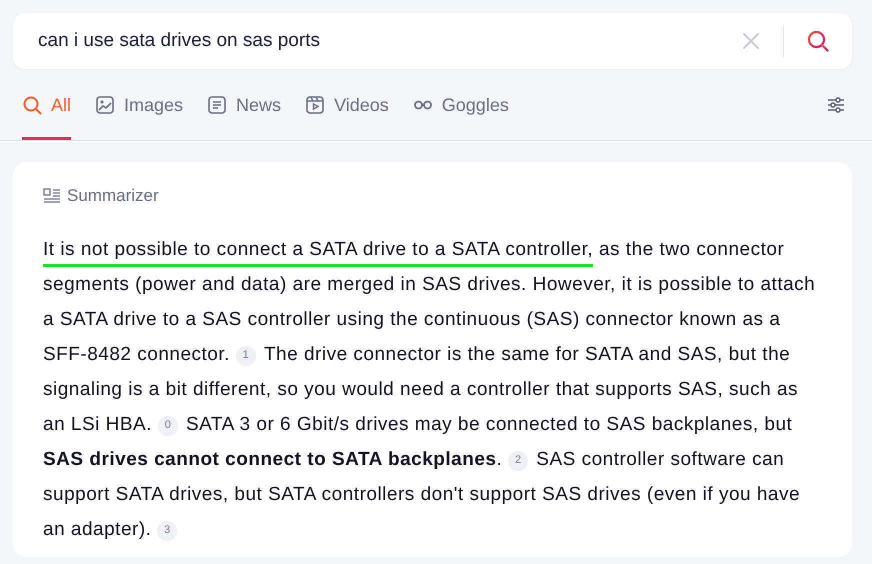  What do you see at coordinates (836, 104) in the screenshot?
I see `settings-icon` at bounding box center [836, 104].